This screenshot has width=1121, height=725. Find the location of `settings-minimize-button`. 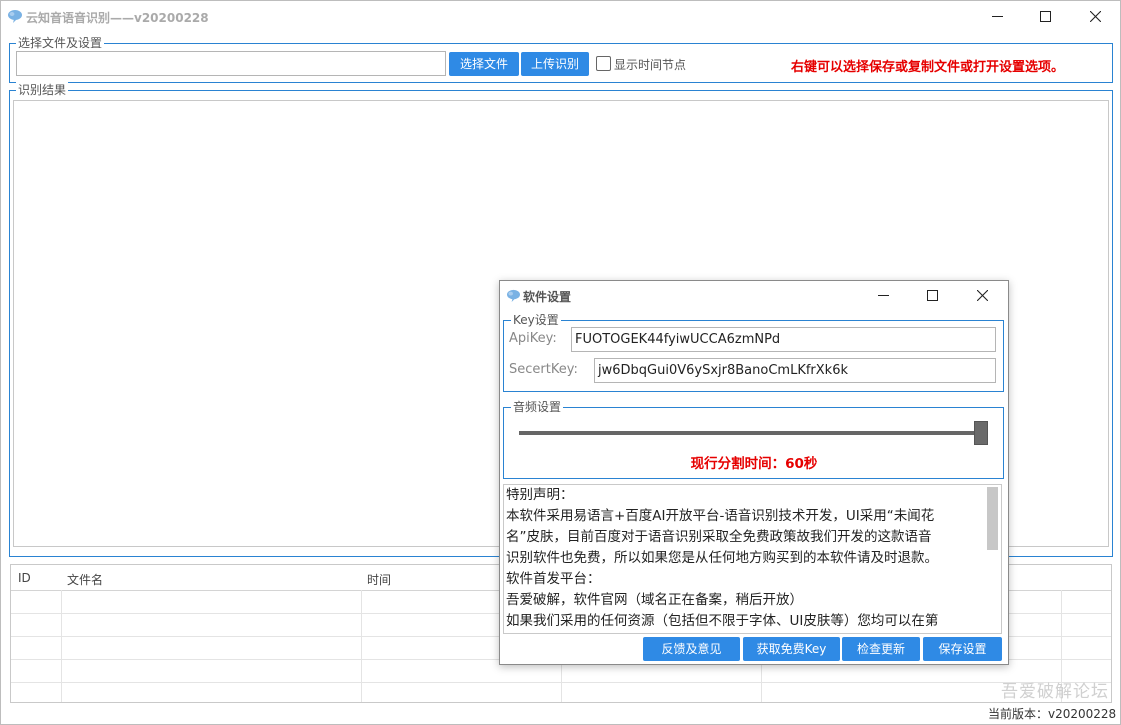

settings-minimize-button is located at coordinates (883, 295).